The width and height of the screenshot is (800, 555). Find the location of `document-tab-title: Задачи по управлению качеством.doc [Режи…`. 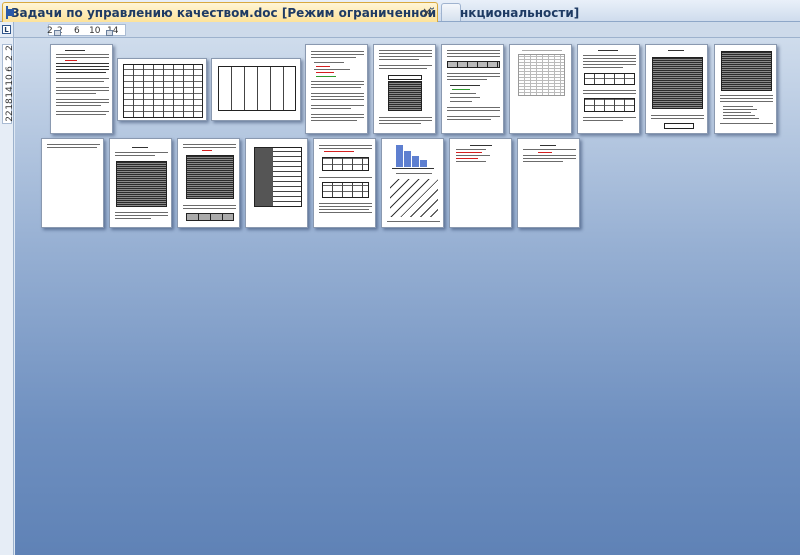

document-tab-title: Задачи по управлению качеством.doc [Режи… is located at coordinates (295, 12).